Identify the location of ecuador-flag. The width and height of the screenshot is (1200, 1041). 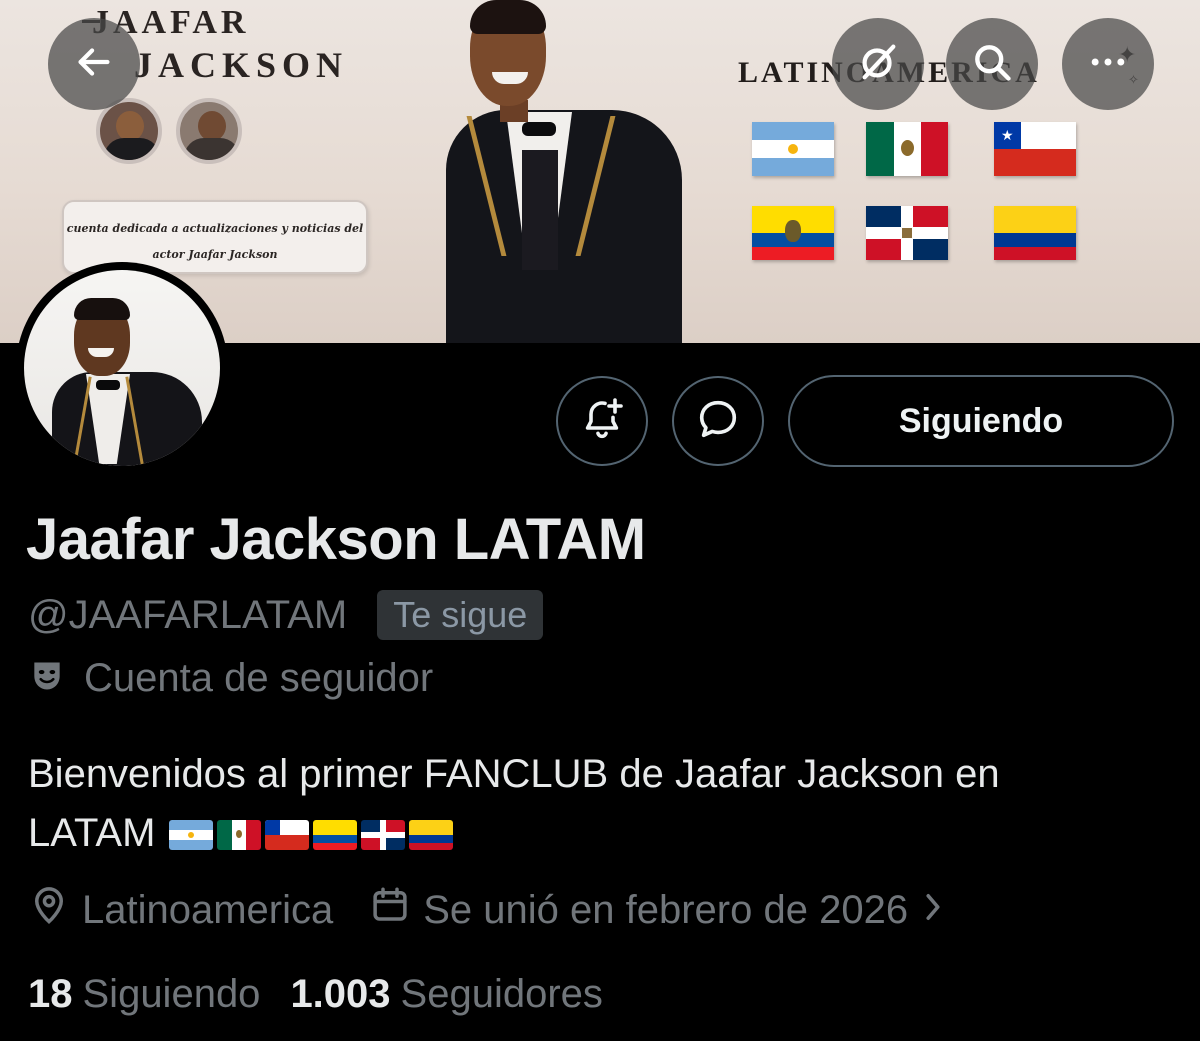
(793, 233).